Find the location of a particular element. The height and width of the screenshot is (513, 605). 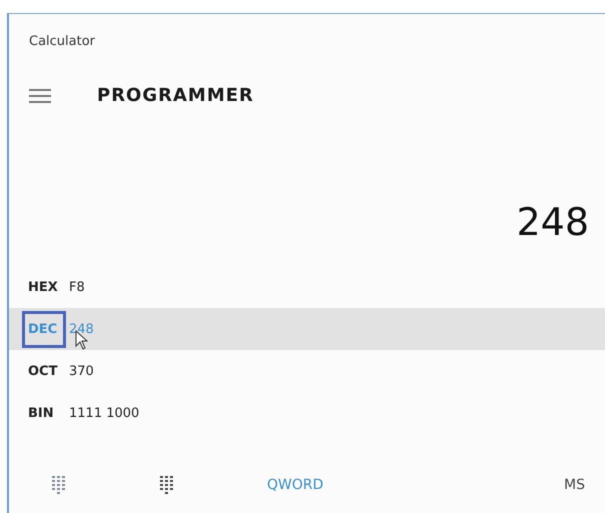

radix-value: 248 is located at coordinates (81, 329).